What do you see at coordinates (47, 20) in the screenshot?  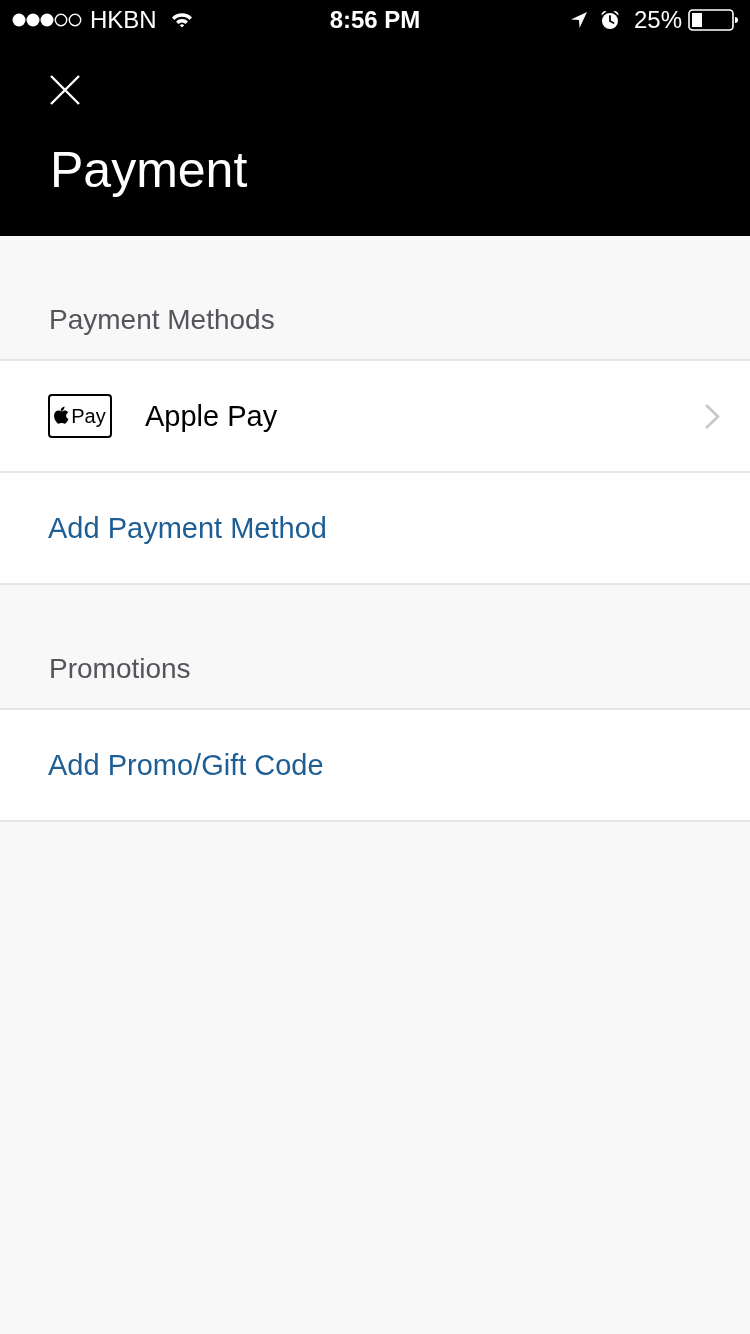 I see `signal-icon` at bounding box center [47, 20].